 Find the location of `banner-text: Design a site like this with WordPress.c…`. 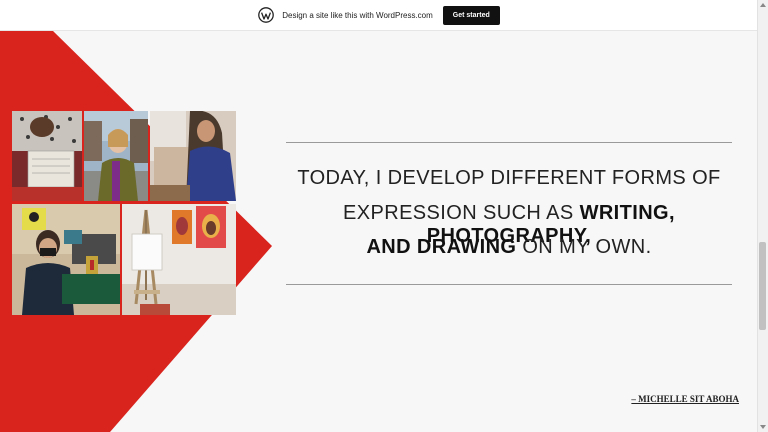

banner-text: Design a site like this with WordPress.c… is located at coordinates (357, 15).